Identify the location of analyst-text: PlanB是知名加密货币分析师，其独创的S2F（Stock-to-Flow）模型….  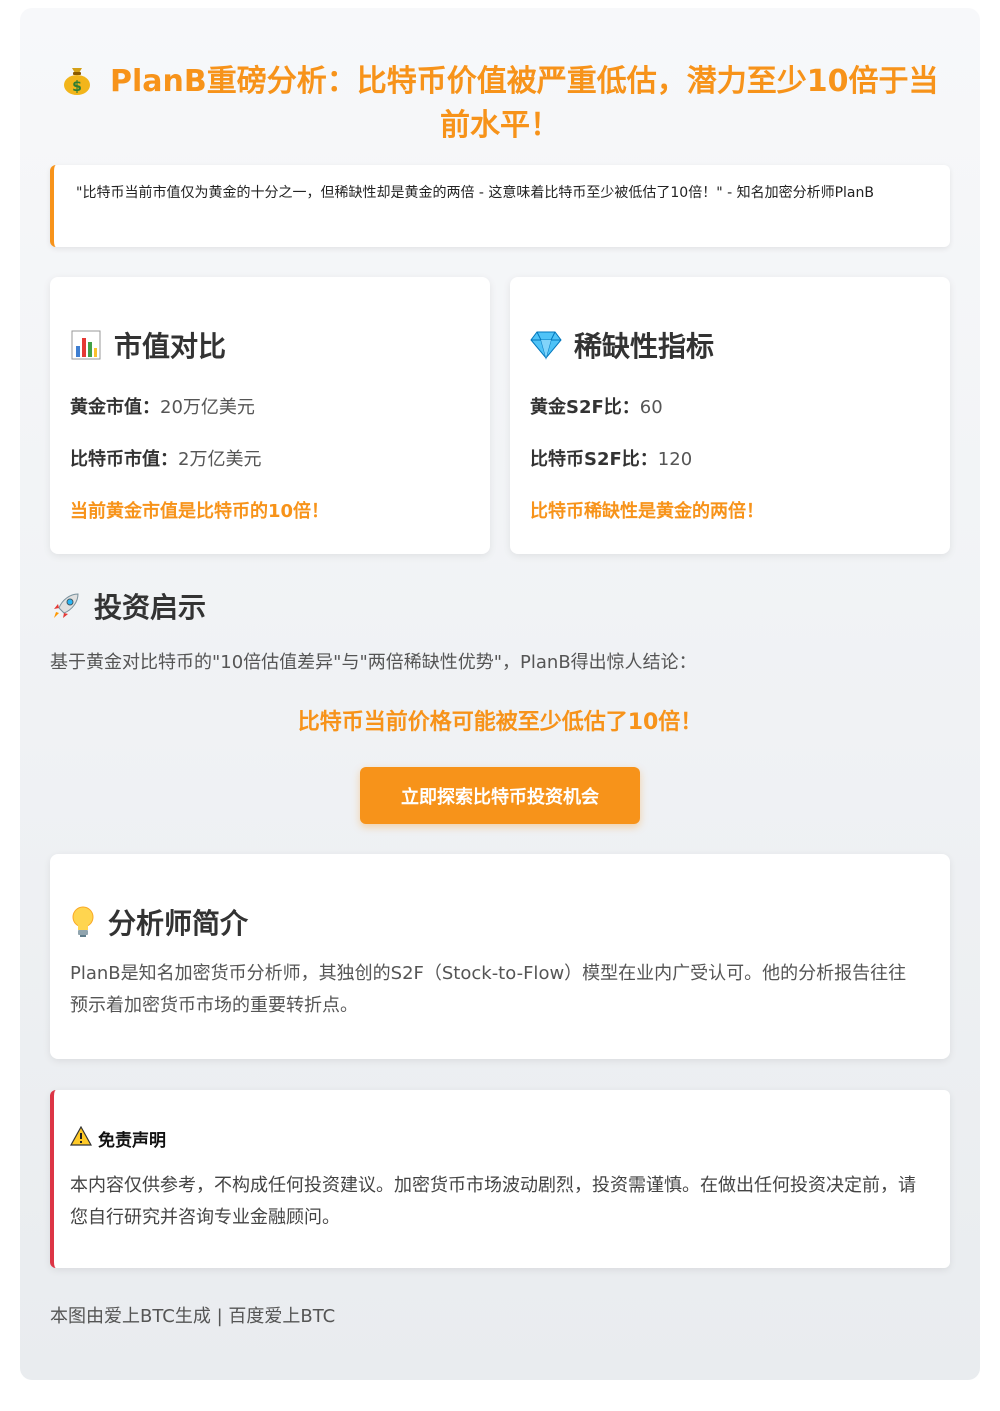
(488, 989).